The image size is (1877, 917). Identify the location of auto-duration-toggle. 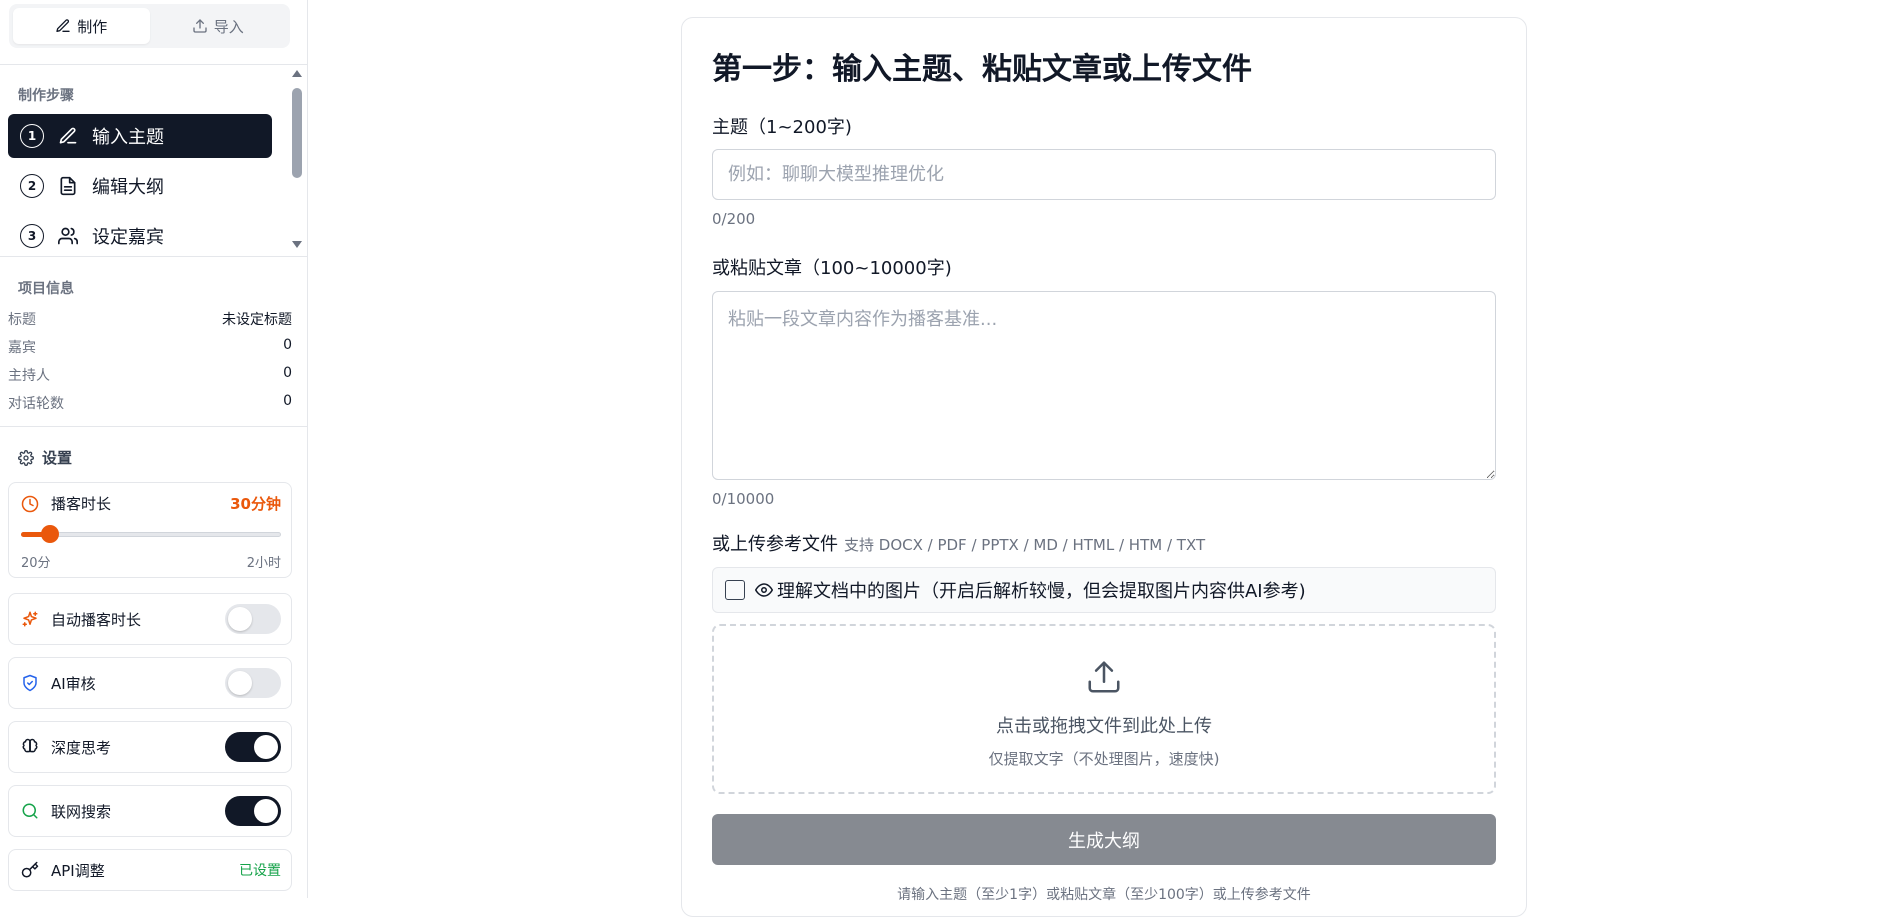
(253, 619).